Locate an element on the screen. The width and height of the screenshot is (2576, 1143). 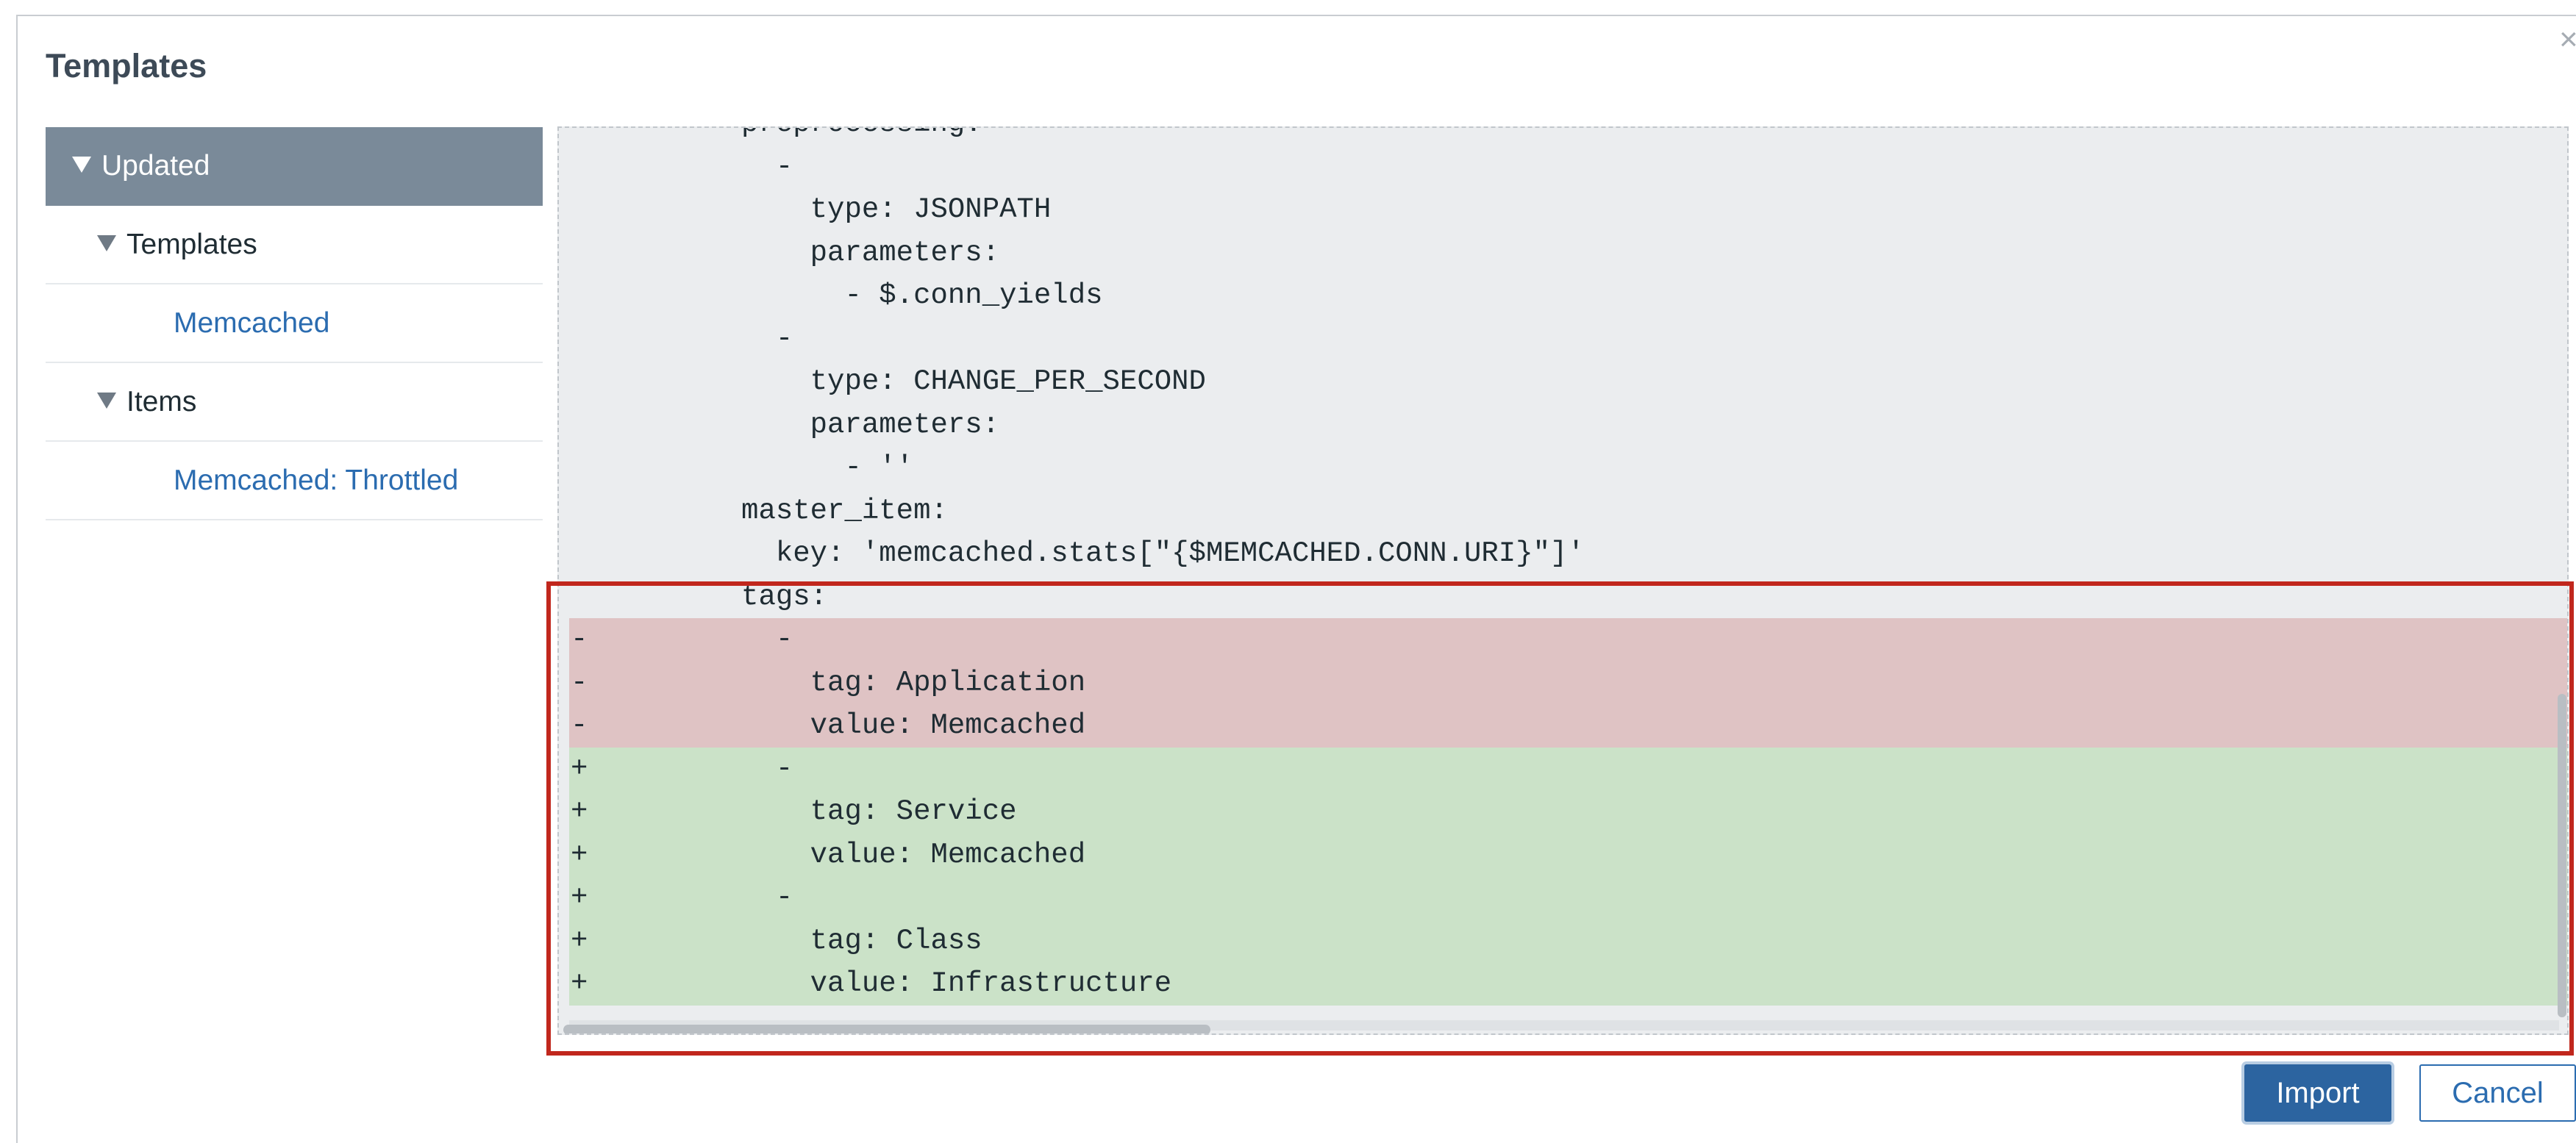
sidebar-item-updated: Updated is located at coordinates (294, 166).